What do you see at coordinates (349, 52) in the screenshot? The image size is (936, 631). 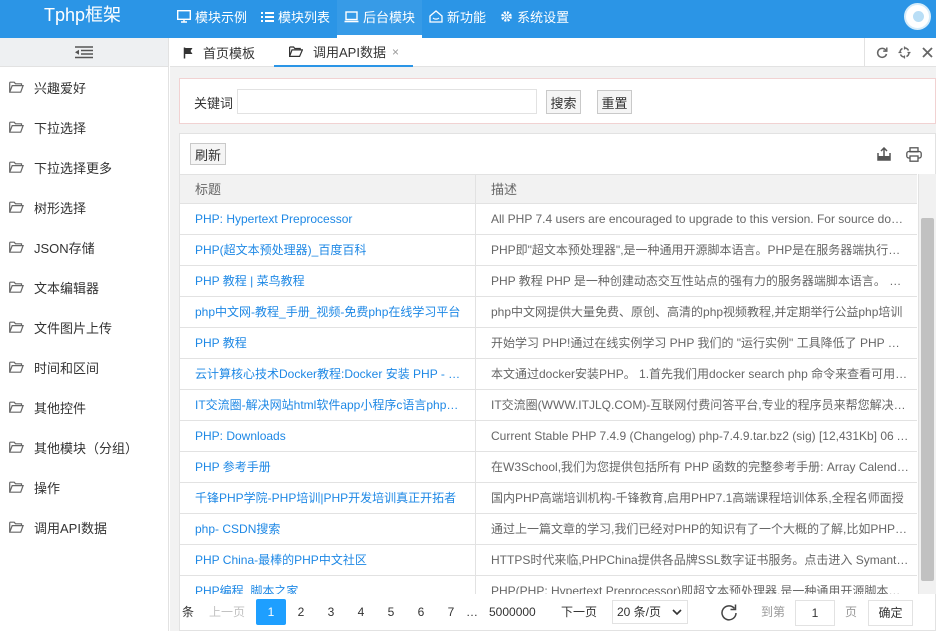 I see `tab-label: 调用API数据` at bounding box center [349, 52].